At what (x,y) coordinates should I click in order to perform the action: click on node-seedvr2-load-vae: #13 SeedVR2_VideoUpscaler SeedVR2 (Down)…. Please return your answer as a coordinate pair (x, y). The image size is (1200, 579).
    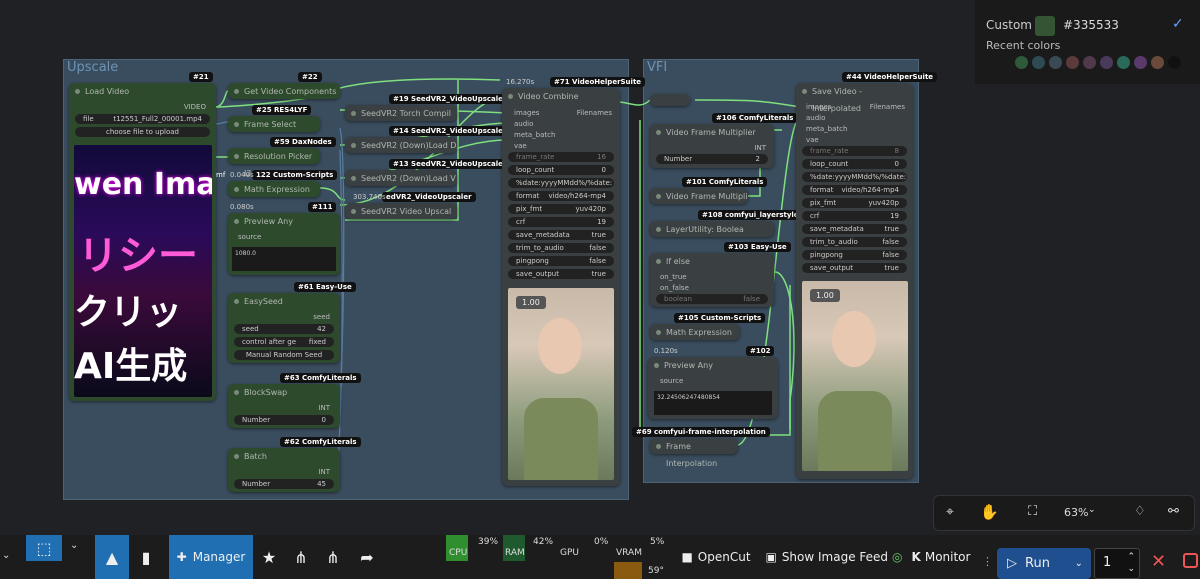
    Looking at the image, I should click on (428, 172).